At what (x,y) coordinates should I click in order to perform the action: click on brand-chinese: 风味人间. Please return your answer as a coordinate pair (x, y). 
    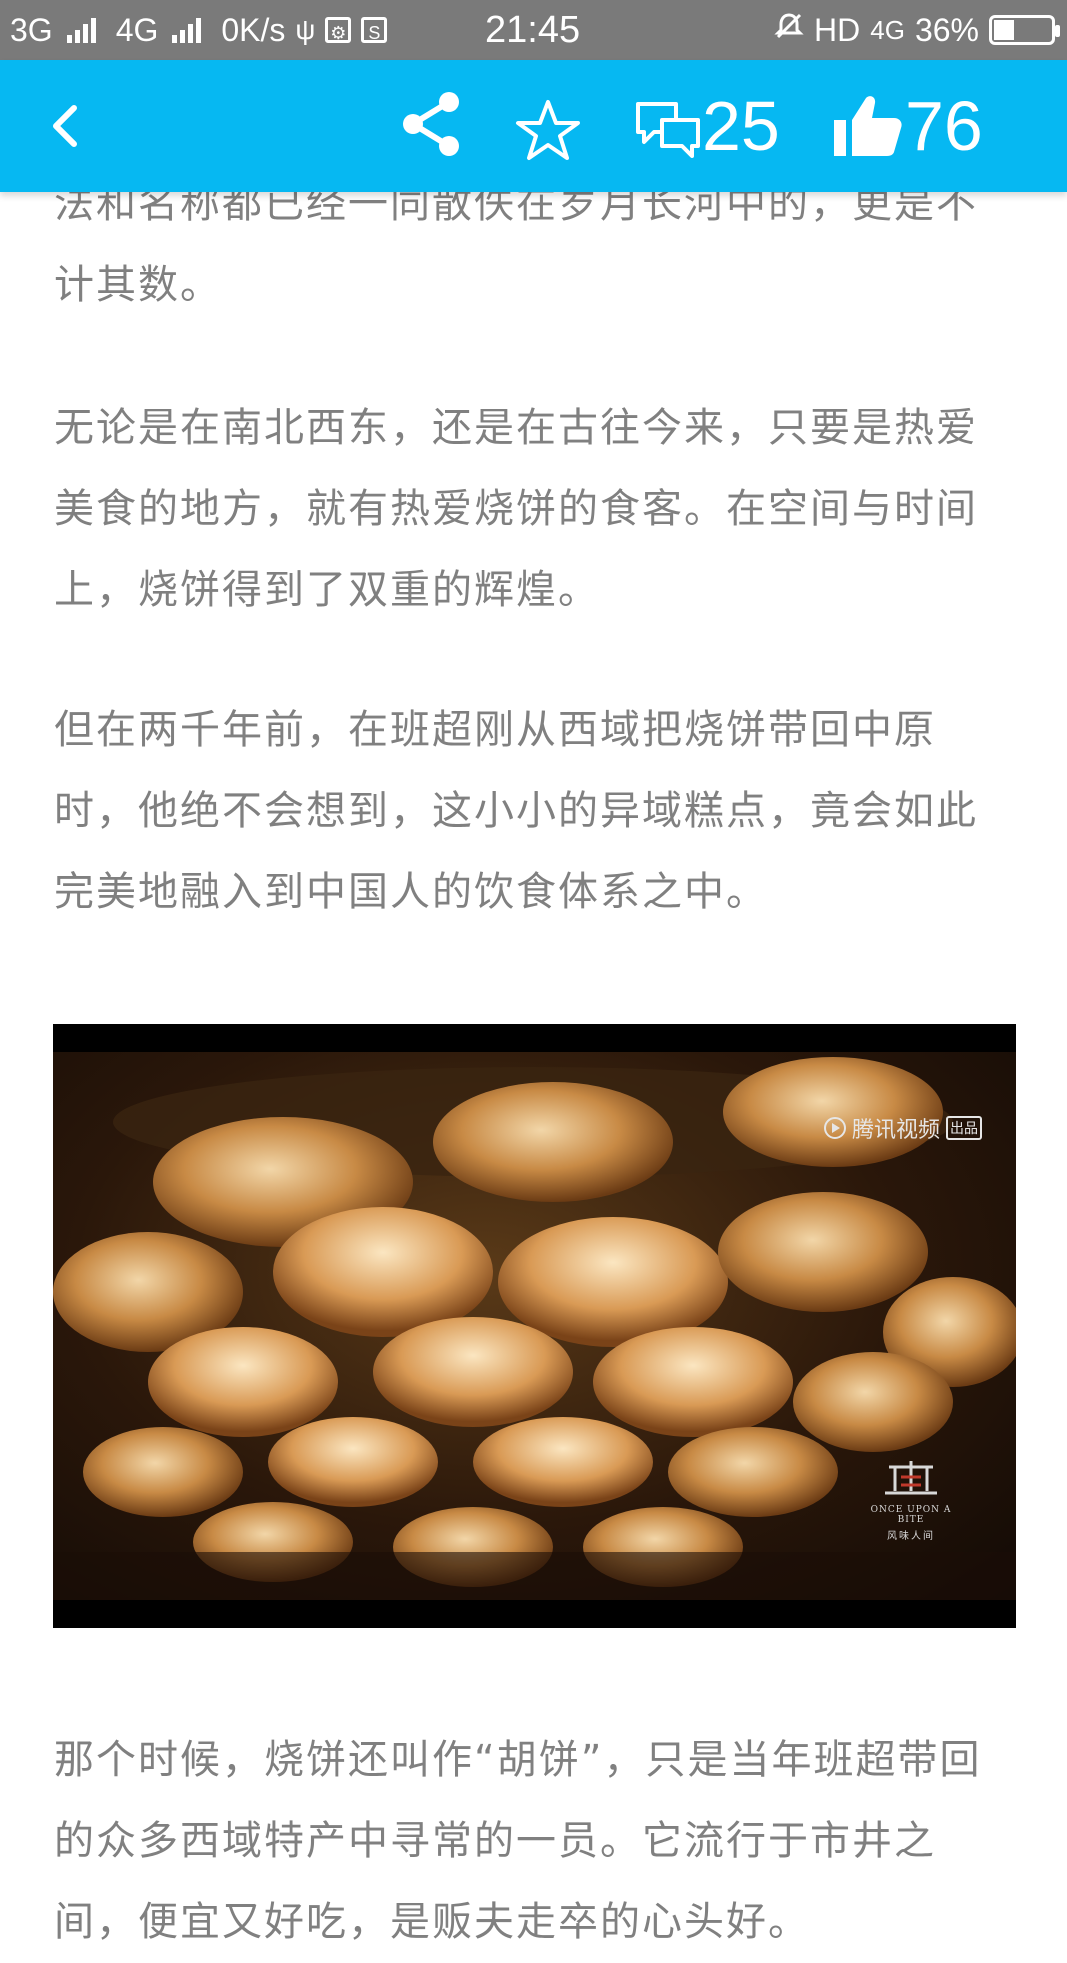
    Looking at the image, I should click on (911, 1536).